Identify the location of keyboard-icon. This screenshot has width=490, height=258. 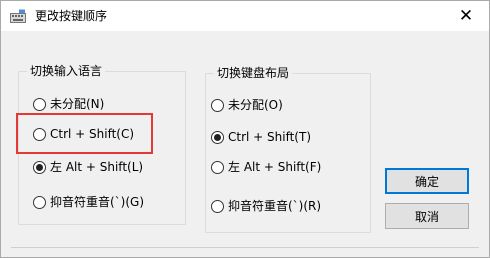
(18, 16).